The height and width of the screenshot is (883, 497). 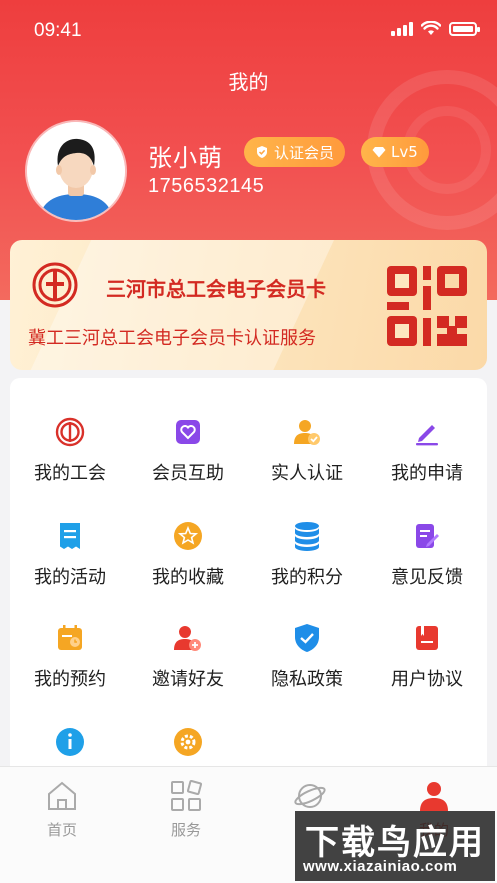 I want to click on menu-item-member-aid: 会员互助, so click(x=188, y=461).